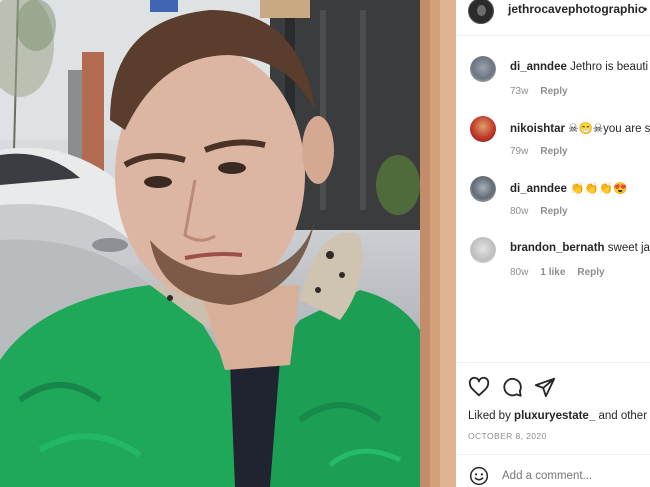 The width and height of the screenshot is (650, 487). What do you see at coordinates (479, 476) in the screenshot?
I see `smiley-icon` at bounding box center [479, 476].